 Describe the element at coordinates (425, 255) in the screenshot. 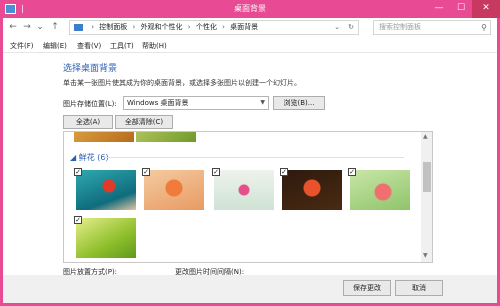

I see `scroll-down-icon: ▼` at that location.